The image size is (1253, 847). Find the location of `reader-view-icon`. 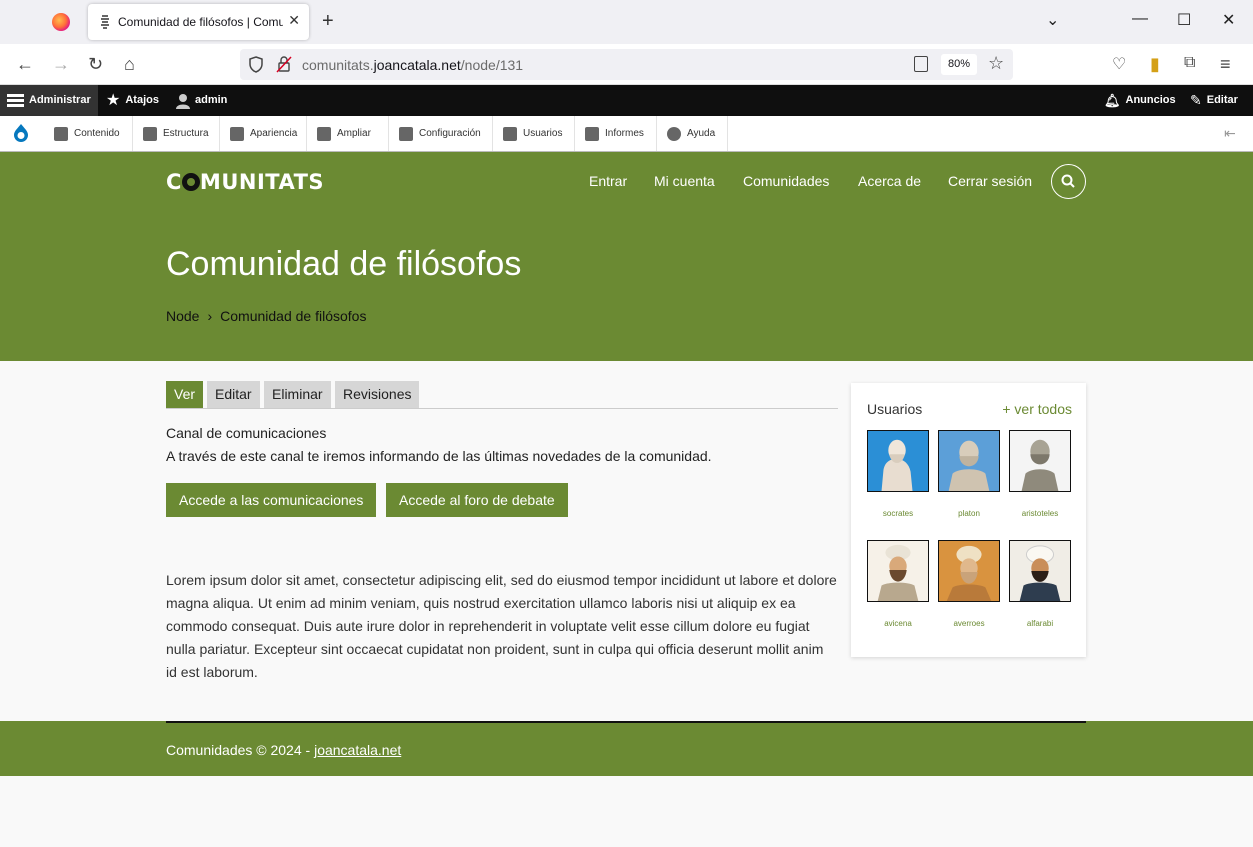

reader-view-icon is located at coordinates (921, 64).